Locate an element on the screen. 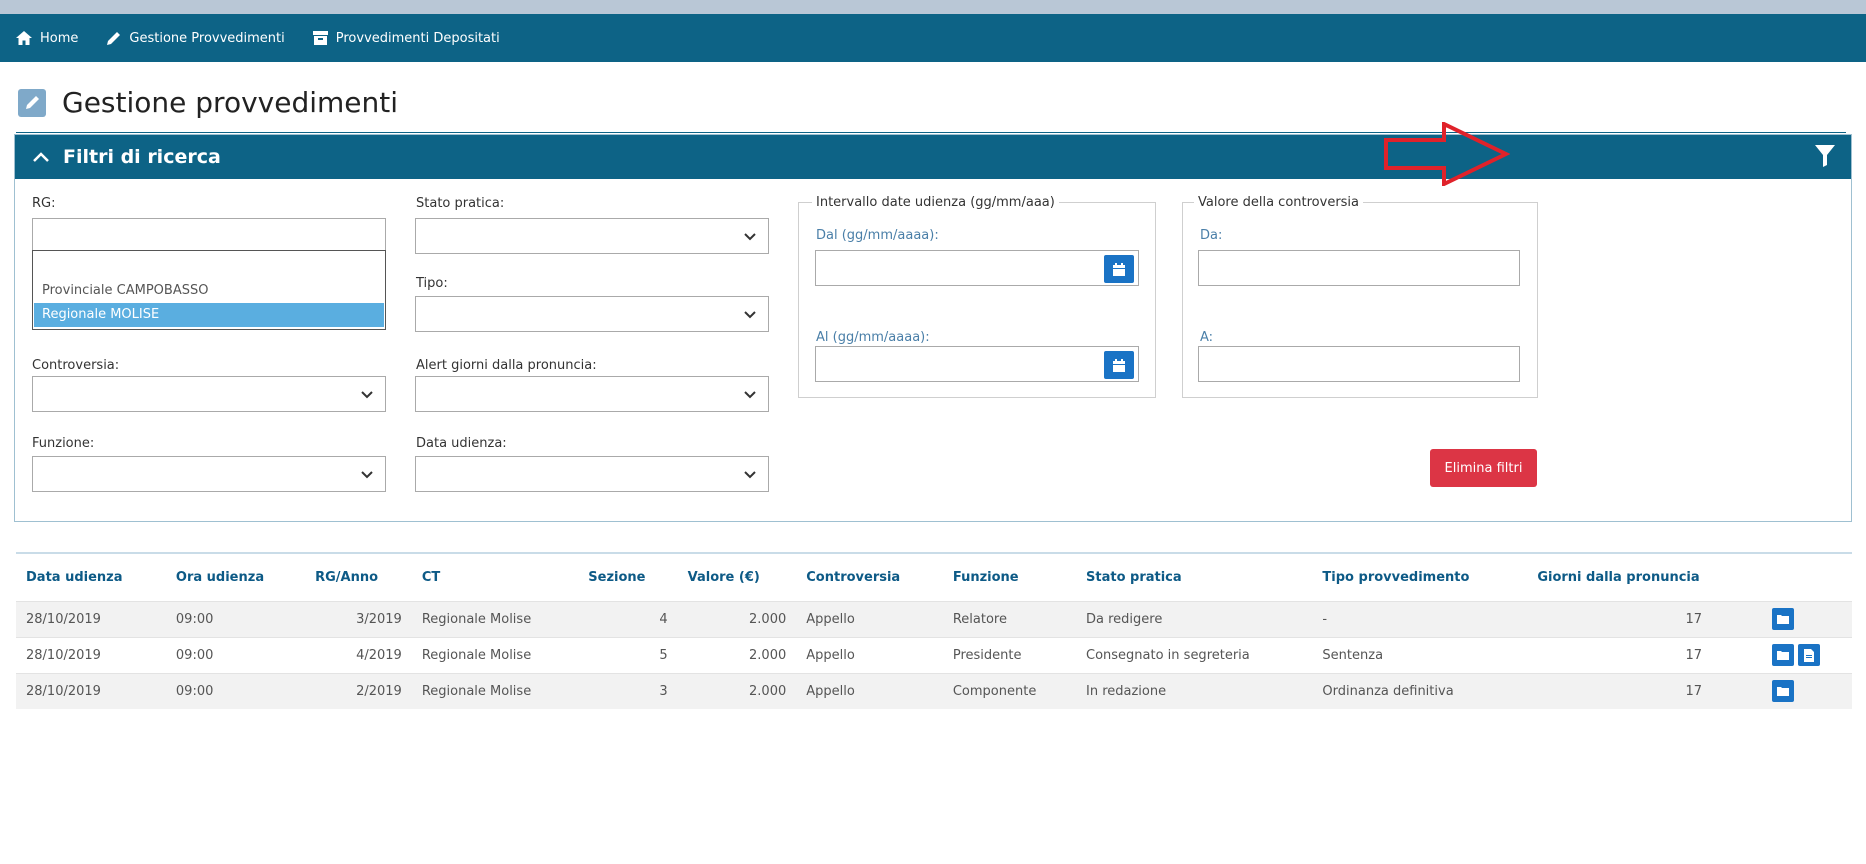 This screenshot has width=1866, height=864. a-label: A: is located at coordinates (1207, 337).